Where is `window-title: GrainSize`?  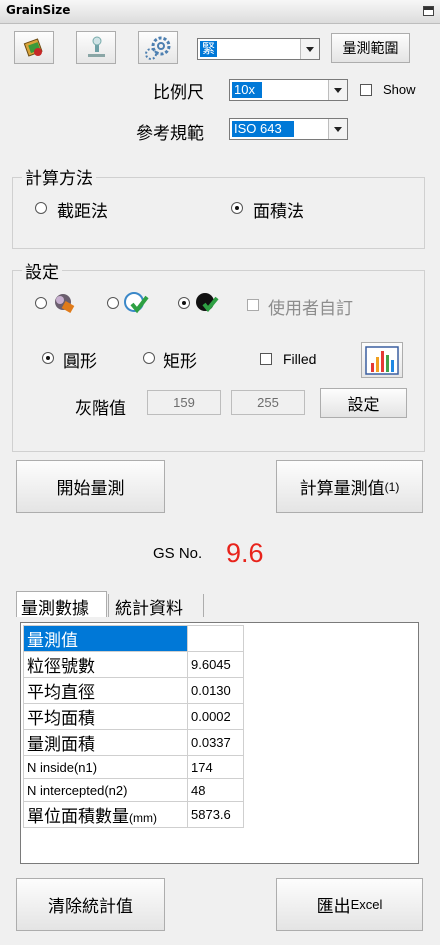 window-title: GrainSize is located at coordinates (38, 10).